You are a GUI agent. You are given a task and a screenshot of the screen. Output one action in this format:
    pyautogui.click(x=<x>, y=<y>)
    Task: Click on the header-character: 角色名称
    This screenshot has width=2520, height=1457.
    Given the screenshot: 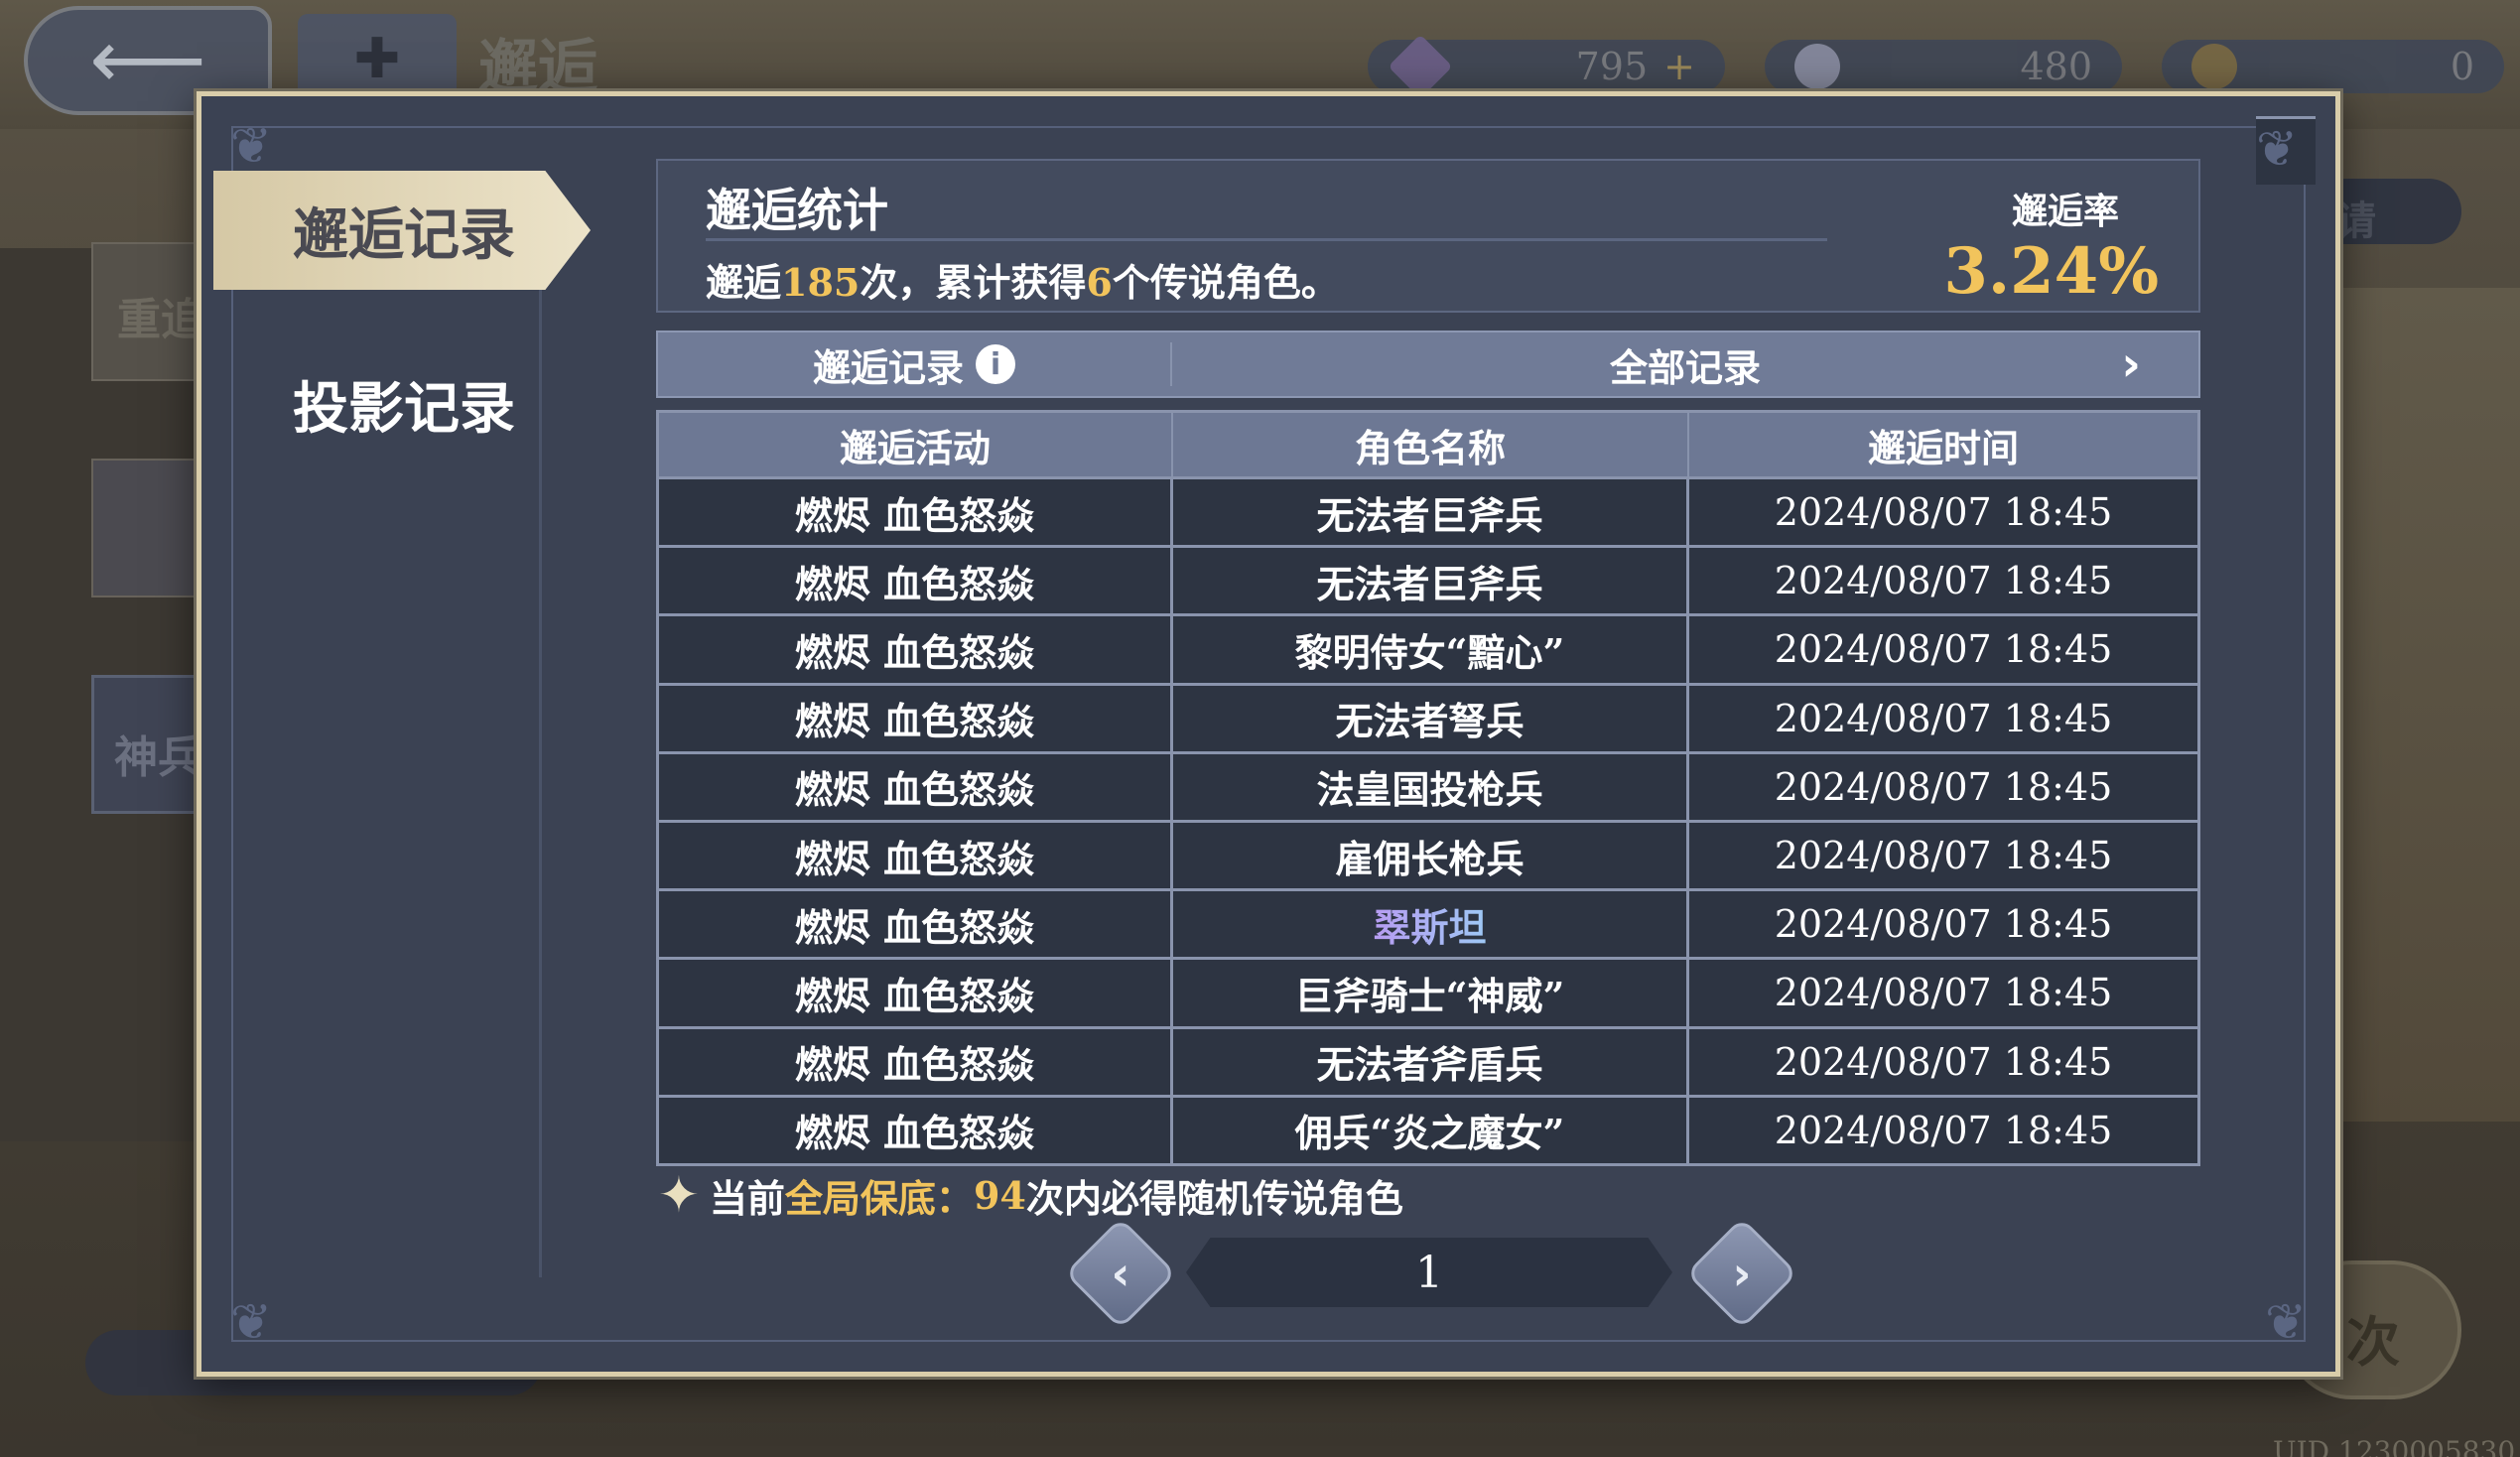 What is the action you would take?
    pyautogui.click(x=1431, y=444)
    